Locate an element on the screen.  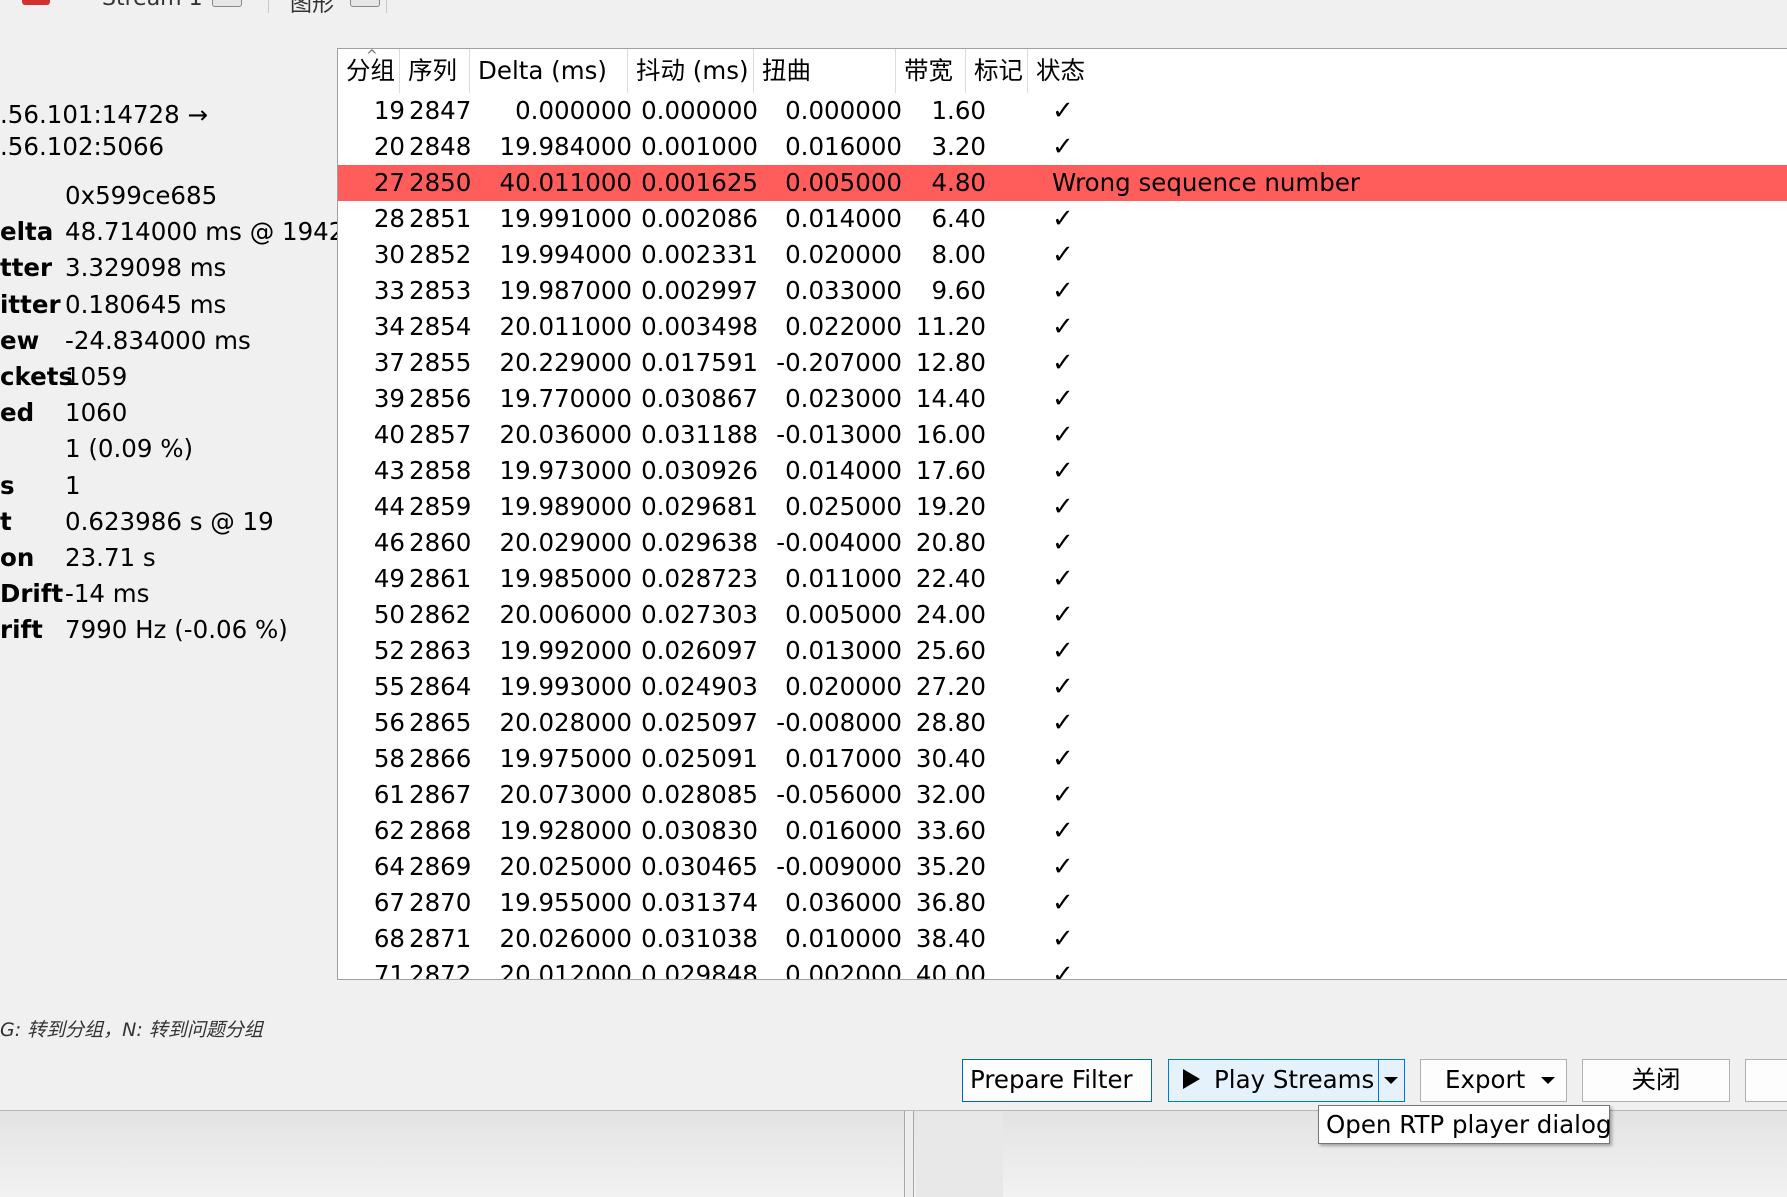
table-row: 67 2870 19.955000 0.031374 0.036000 36.80 ✓ is located at coordinates (1062, 903).